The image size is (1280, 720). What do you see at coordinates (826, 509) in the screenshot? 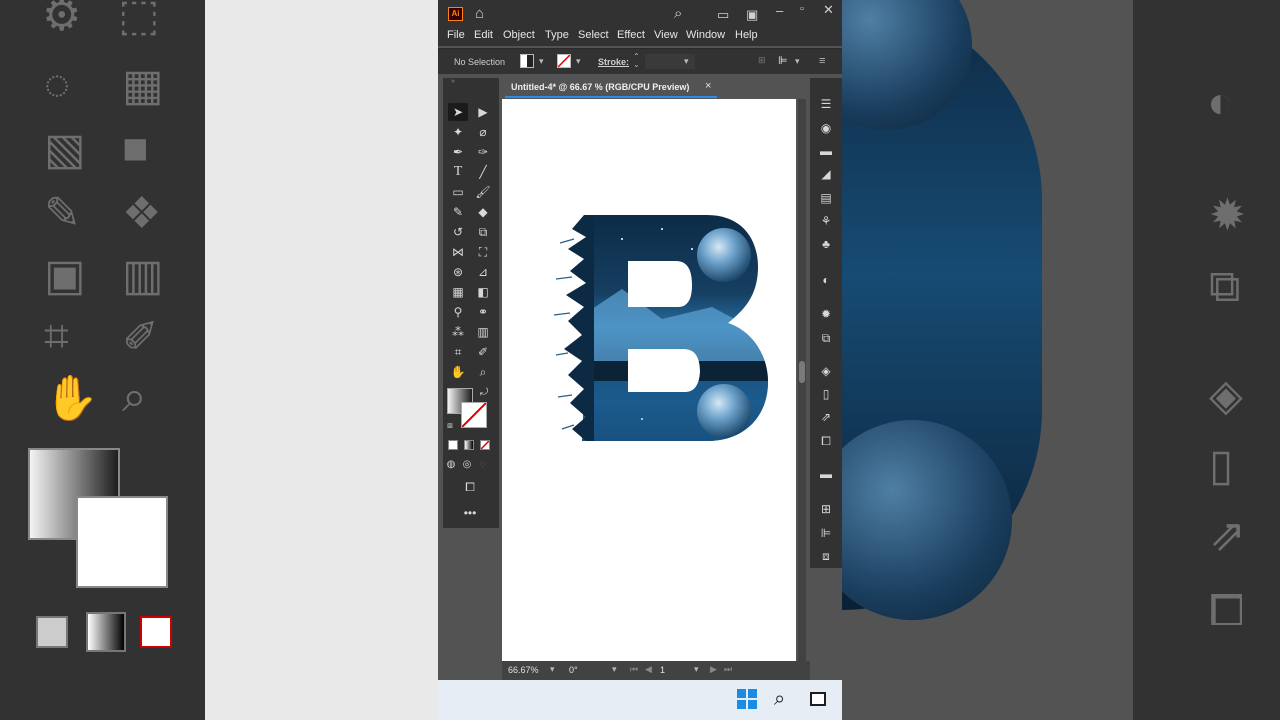
I see `transform-panel-icon: ⊞` at bounding box center [826, 509].